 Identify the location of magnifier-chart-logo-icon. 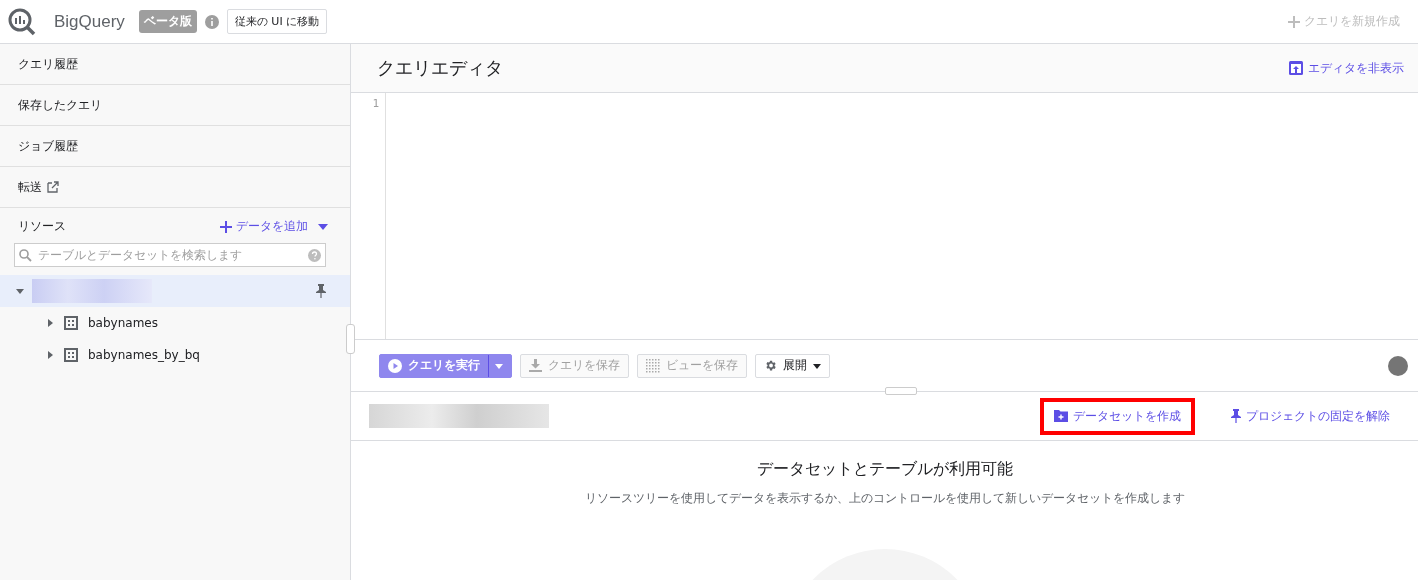
(22, 21).